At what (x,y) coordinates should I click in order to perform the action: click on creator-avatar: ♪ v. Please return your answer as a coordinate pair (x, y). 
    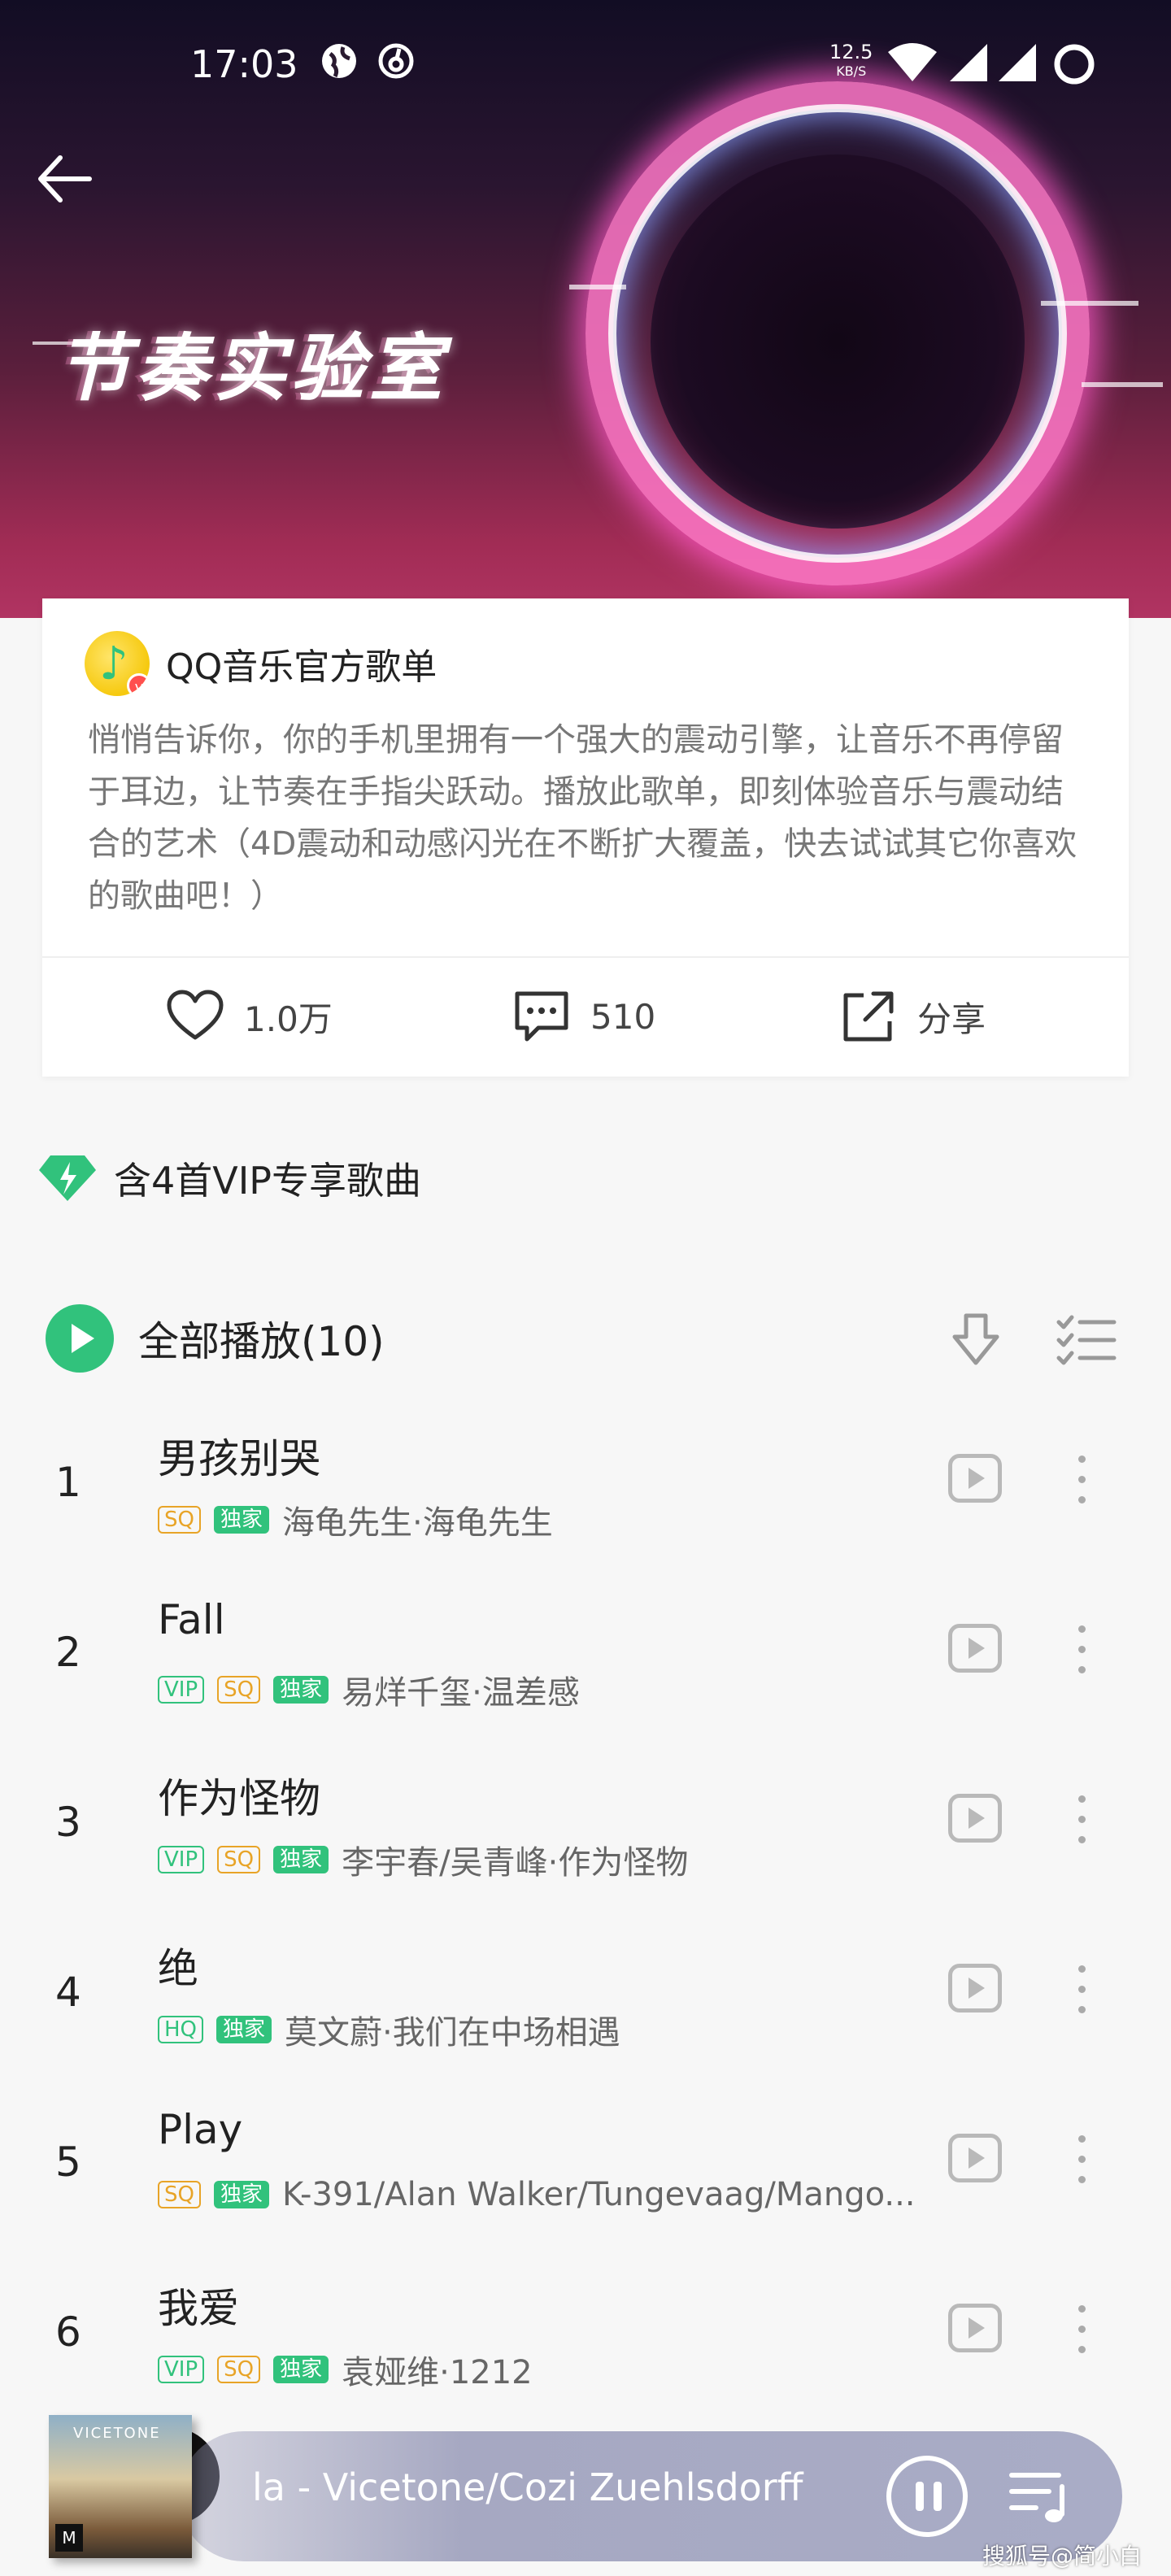
    Looking at the image, I should click on (117, 664).